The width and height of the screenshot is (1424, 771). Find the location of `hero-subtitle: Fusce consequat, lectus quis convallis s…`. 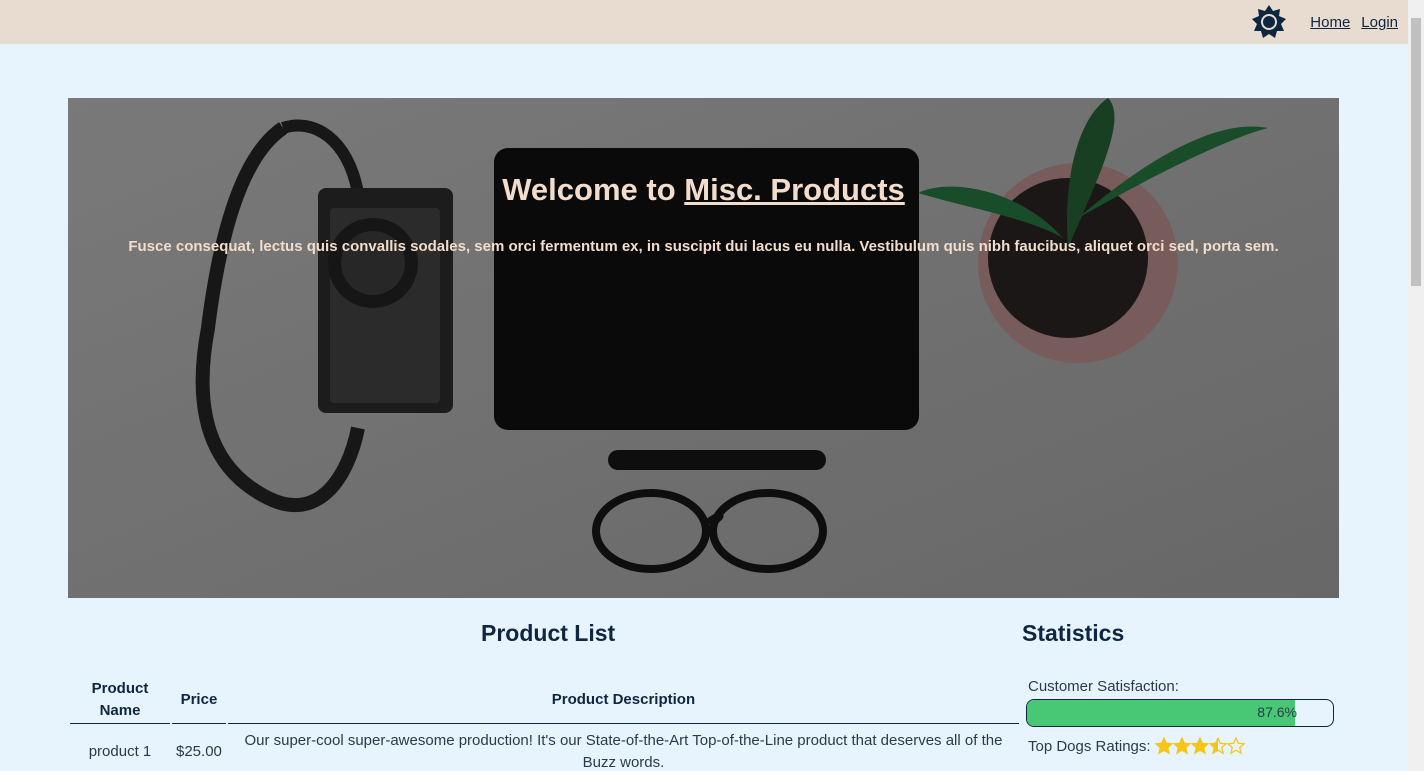

hero-subtitle: Fusce consequat, lectus quis convallis s… is located at coordinates (703, 246).